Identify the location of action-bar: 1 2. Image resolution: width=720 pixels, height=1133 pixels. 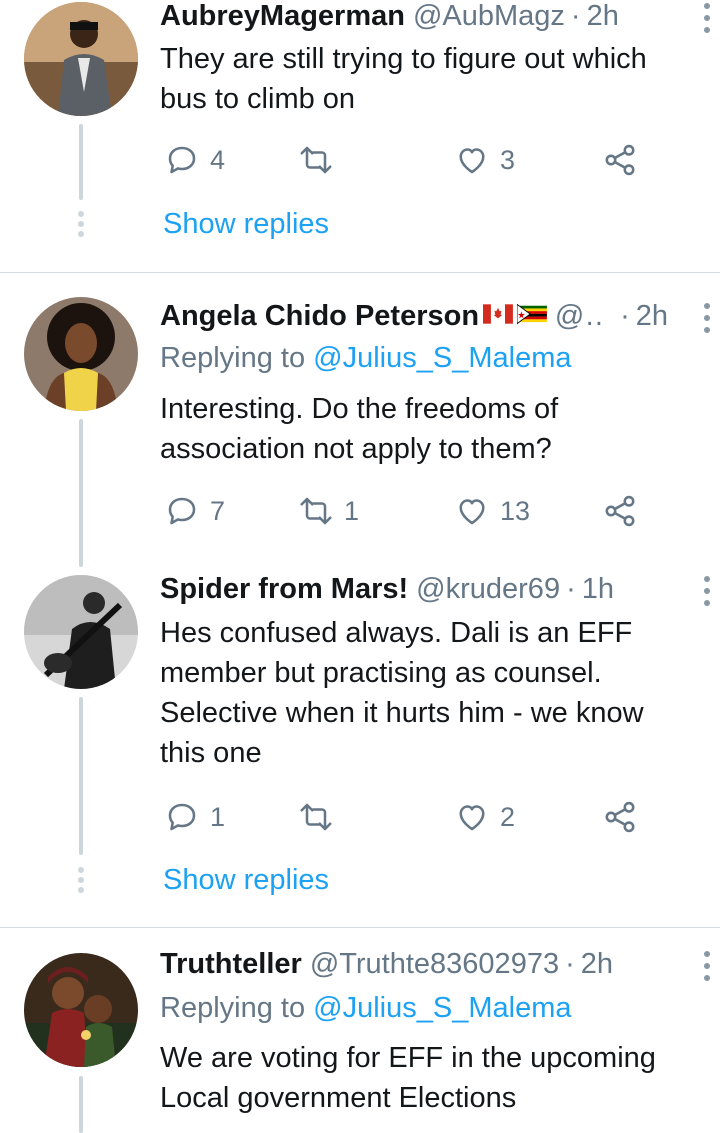
(400, 817).